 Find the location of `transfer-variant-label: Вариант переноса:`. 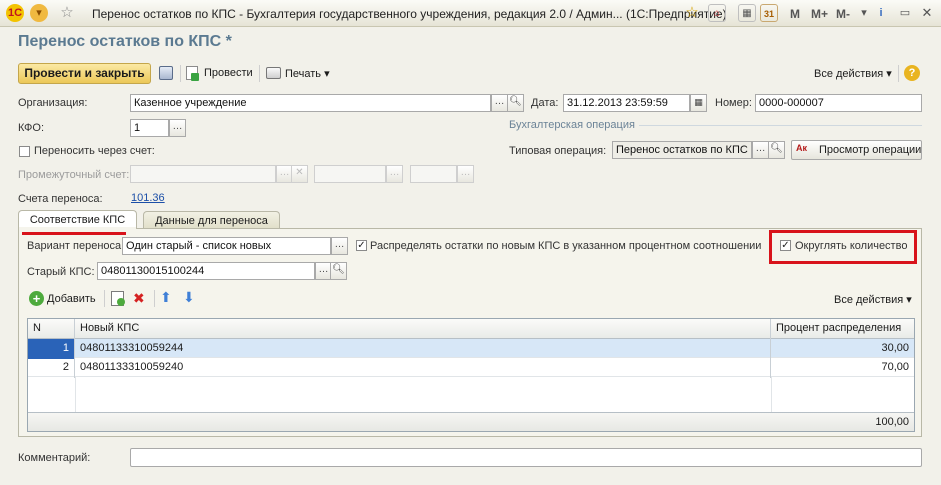

transfer-variant-label: Вариант переноса: is located at coordinates (76, 246).